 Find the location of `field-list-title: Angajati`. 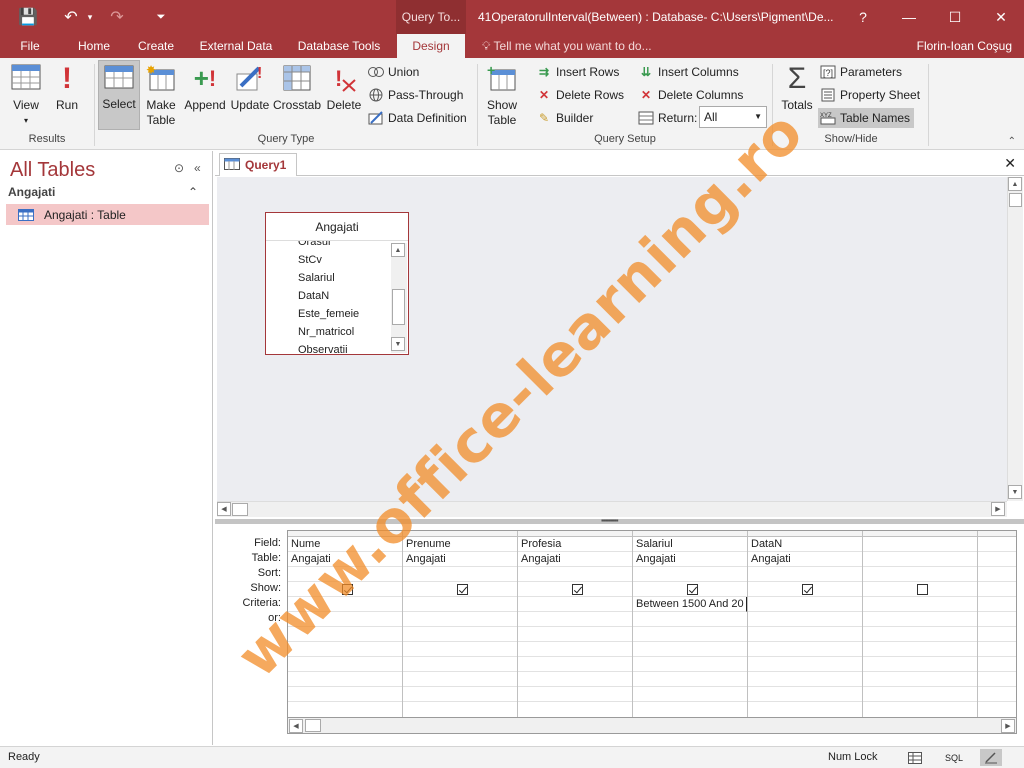

field-list-title: Angajati is located at coordinates (337, 227).